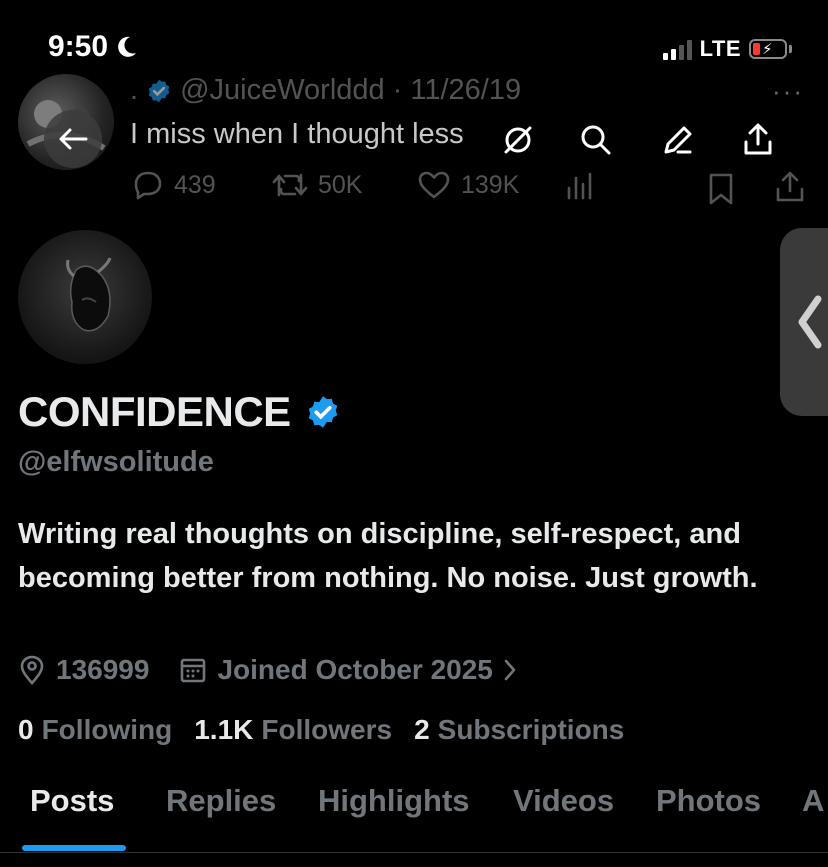 The image size is (828, 867). I want to click on tweet-engagement-bar: 439 50K 139K, so click(423, 185).